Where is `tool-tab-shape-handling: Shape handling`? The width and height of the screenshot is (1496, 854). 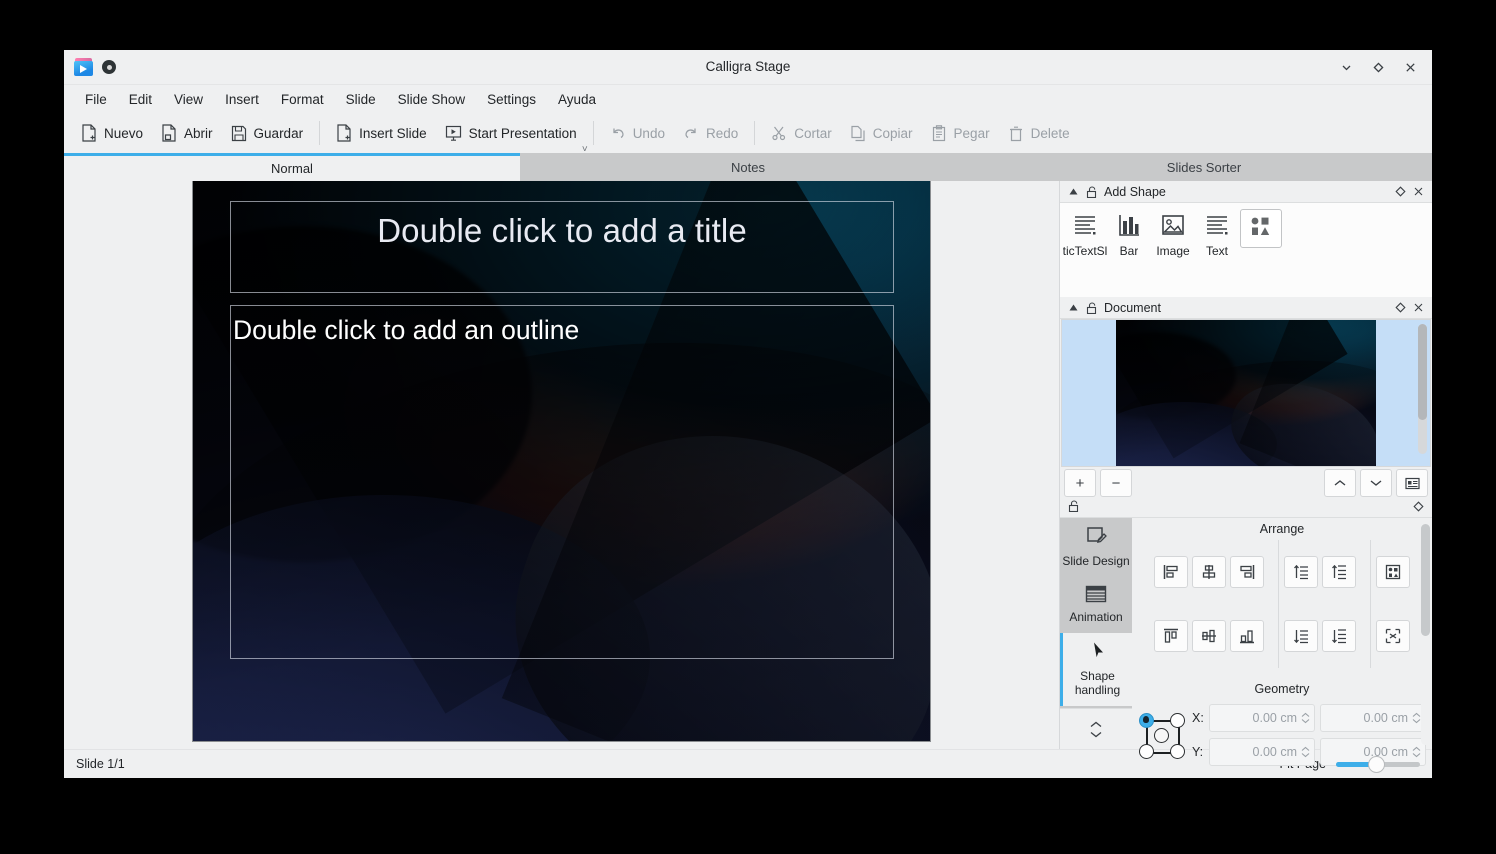
tool-tab-shape-handling: Shape handling is located at coordinates (1096, 669).